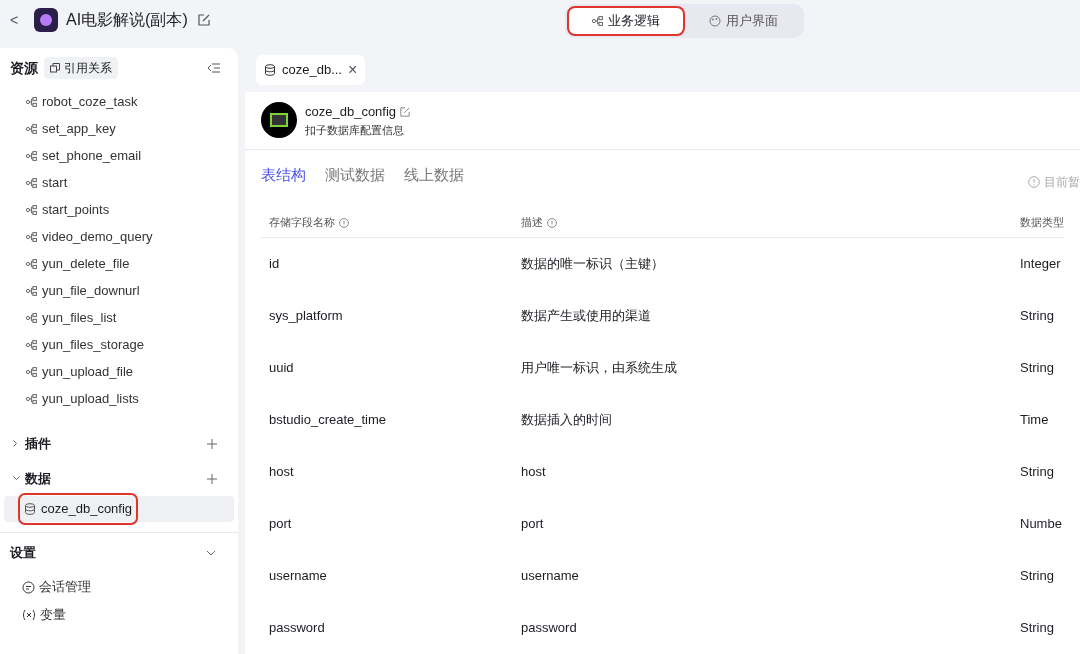 The image size is (1080, 654). I want to click on workflow-item: set_phone_email, so click(92, 155).